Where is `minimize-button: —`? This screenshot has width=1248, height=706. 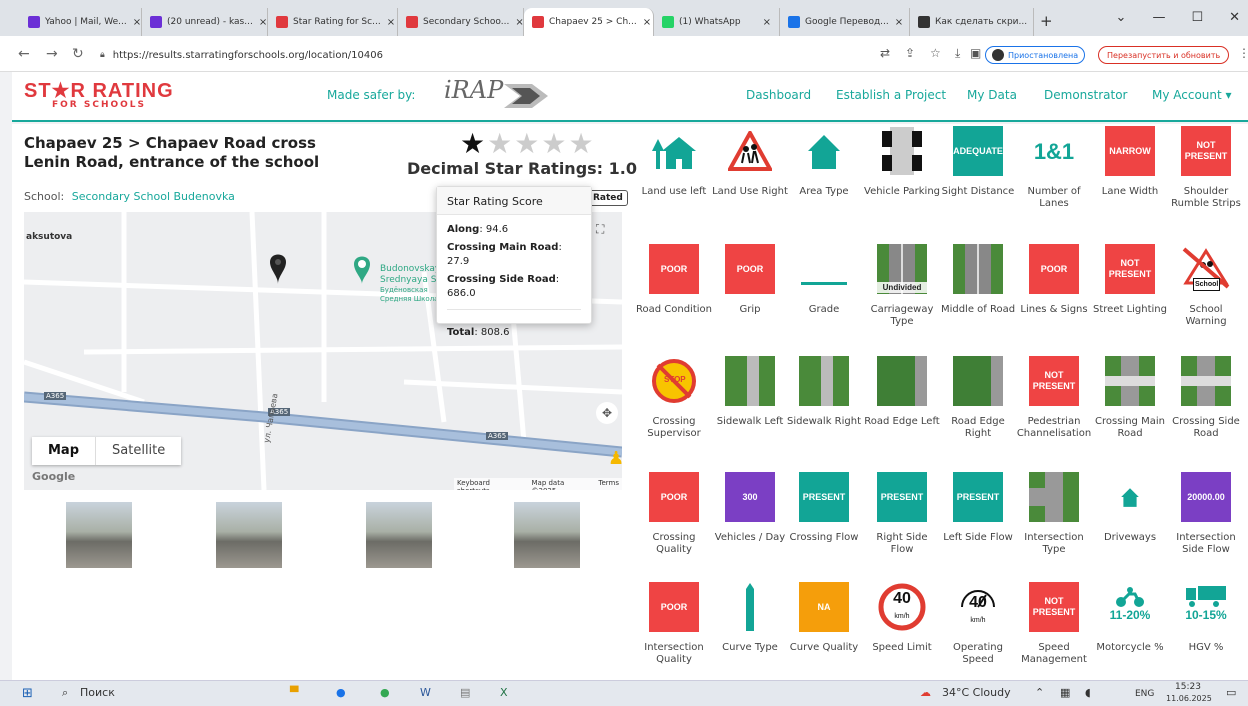 minimize-button: — is located at coordinates (1158, 17).